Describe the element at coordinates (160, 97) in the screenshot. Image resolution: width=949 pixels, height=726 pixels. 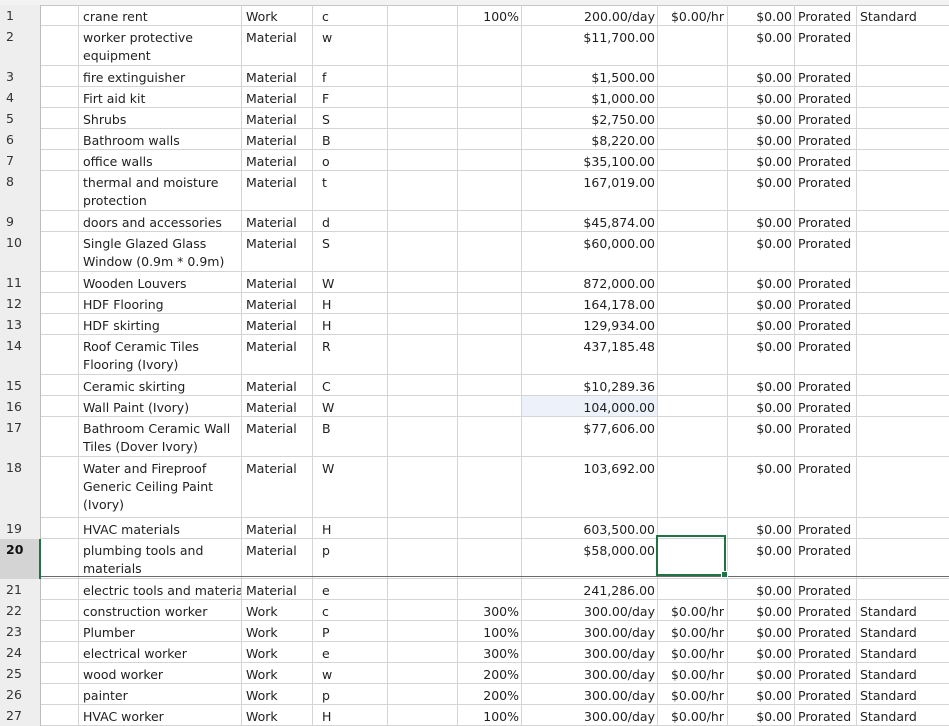
I see `resource-name-cell: Firt aid kit` at that location.